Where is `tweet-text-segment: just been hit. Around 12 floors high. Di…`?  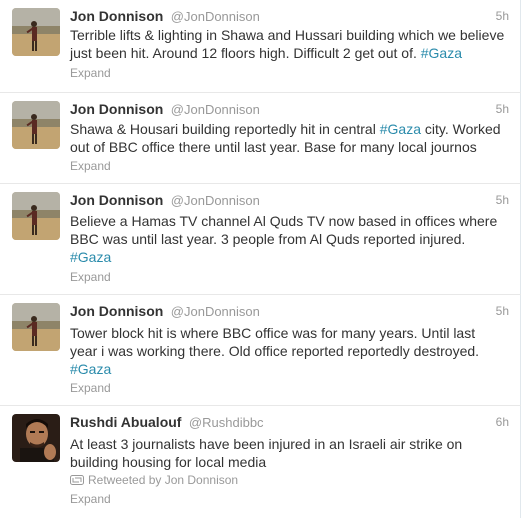 tweet-text-segment: just been hit. Around 12 floors high. Di… is located at coordinates (243, 53).